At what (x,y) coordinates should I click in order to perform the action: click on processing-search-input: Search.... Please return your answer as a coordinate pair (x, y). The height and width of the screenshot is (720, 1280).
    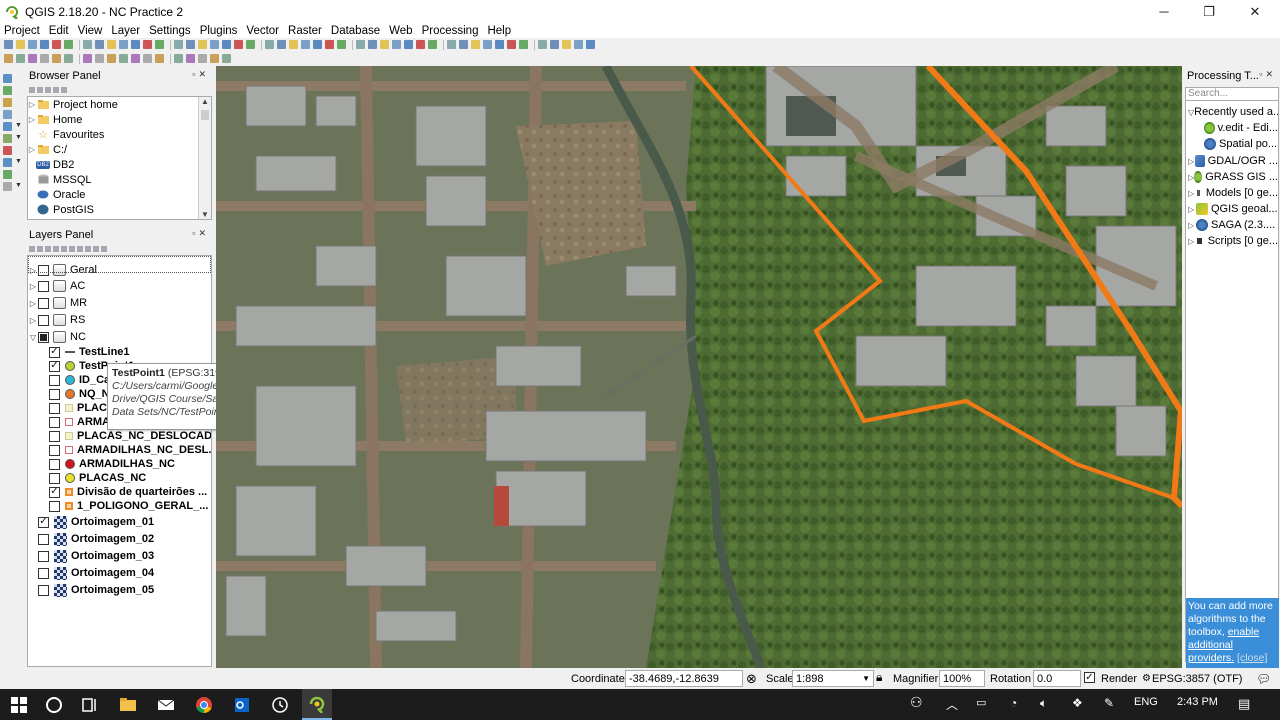
    Looking at the image, I should click on (1232, 94).